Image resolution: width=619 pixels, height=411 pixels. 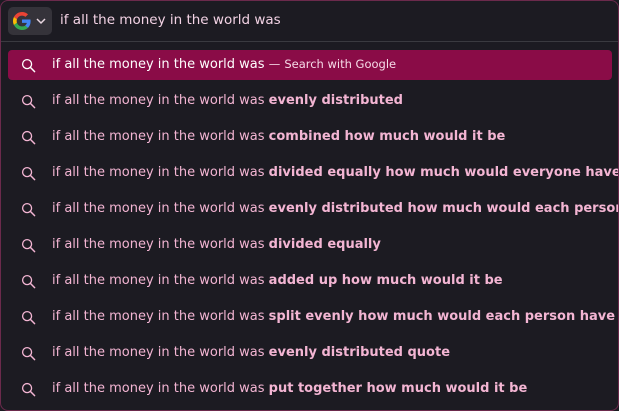 What do you see at coordinates (387, 136) in the screenshot?
I see `suggestion-completion: combined how much would it be` at bounding box center [387, 136].